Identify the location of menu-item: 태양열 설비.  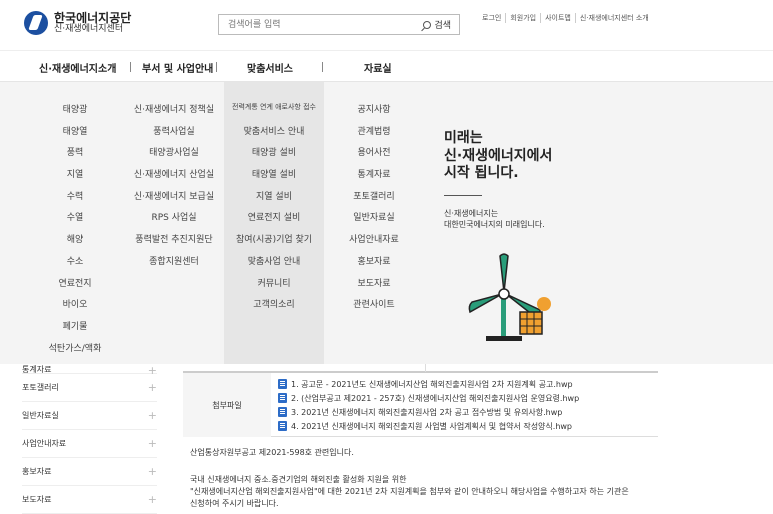
(274, 178).